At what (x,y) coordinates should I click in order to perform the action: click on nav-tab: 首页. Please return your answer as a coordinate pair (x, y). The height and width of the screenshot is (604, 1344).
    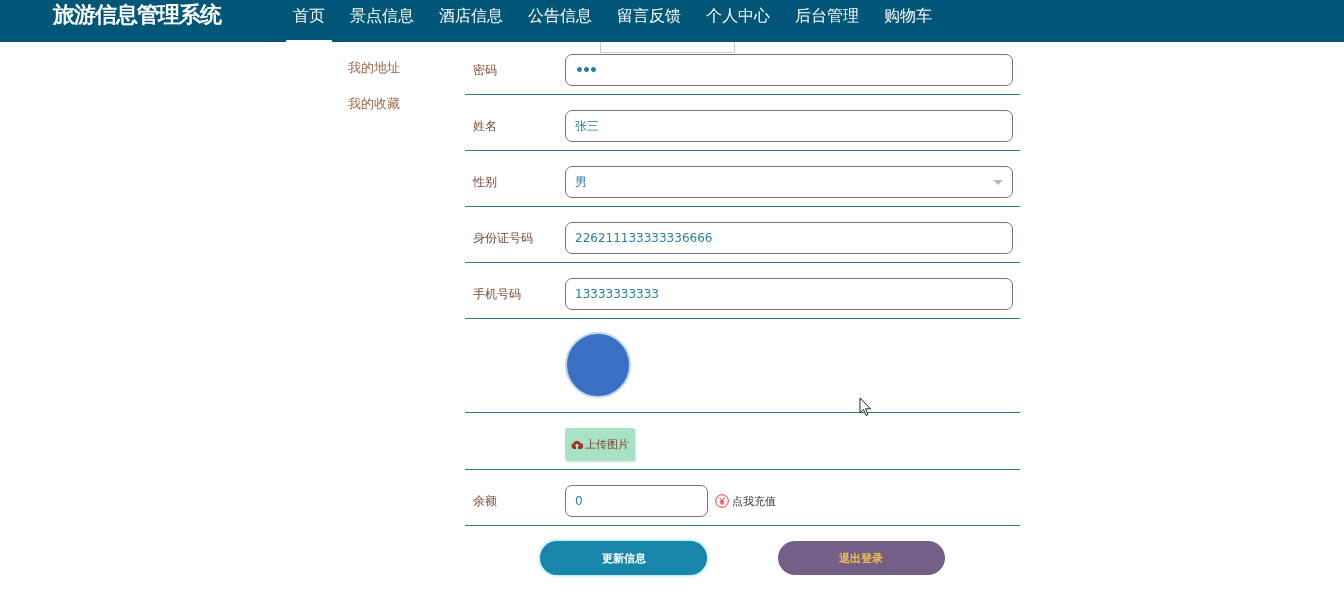
    Looking at the image, I should click on (309, 21).